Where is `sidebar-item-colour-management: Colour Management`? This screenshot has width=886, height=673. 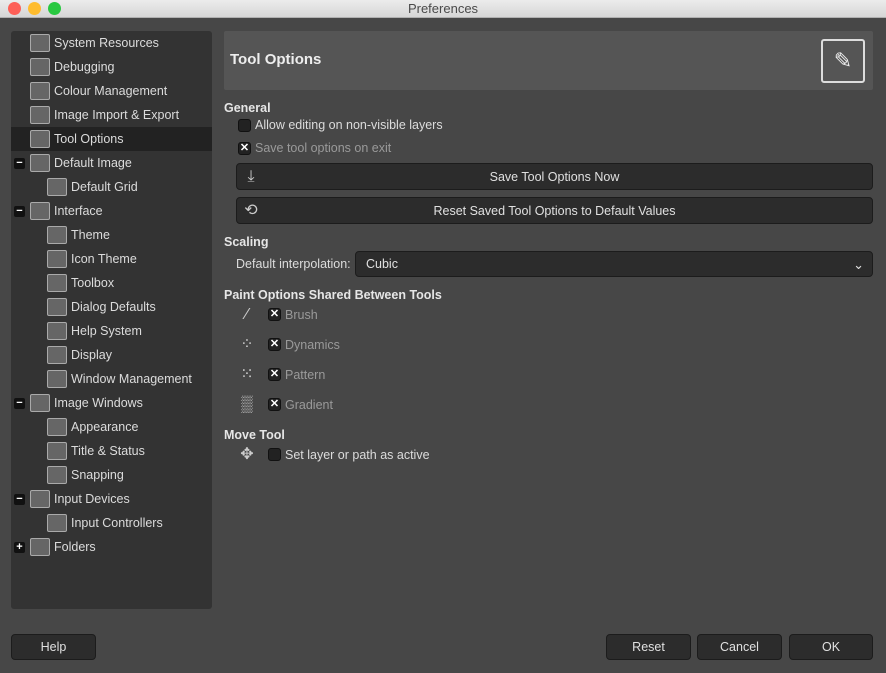 sidebar-item-colour-management: Colour Management is located at coordinates (111, 91).